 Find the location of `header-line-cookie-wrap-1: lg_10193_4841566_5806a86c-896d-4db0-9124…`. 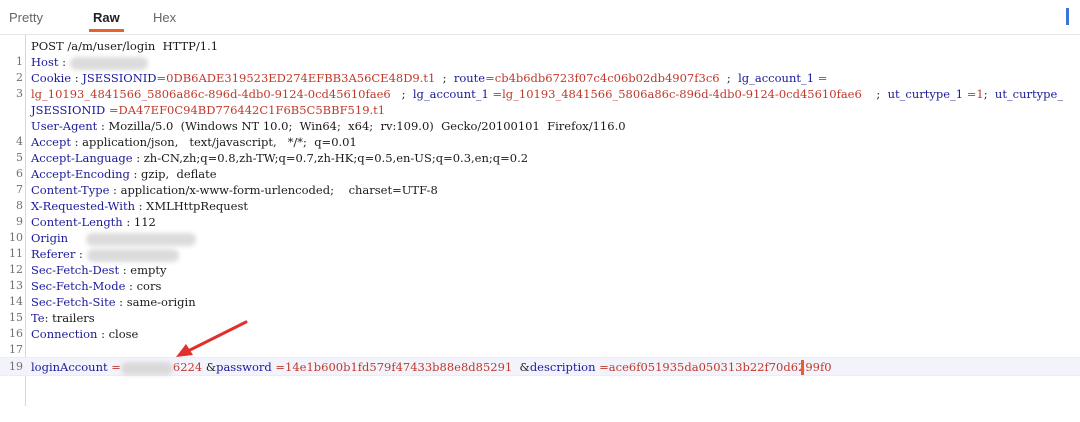

header-line-cookie-wrap-1: lg_10193_4841566_5806a86c-896d-4db0-9124… is located at coordinates (540, 94).